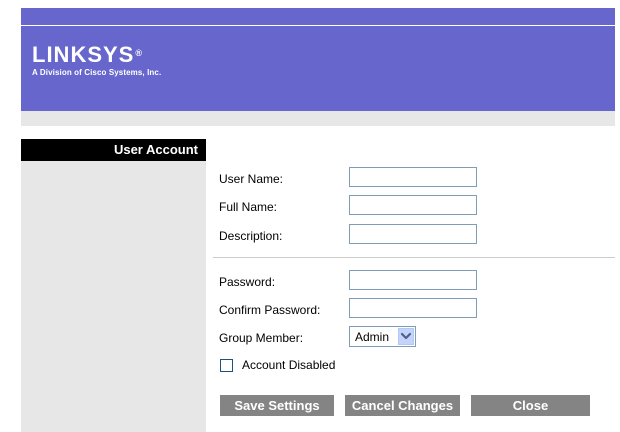  Describe the element at coordinates (251, 236) in the screenshot. I see `description-label: Description:` at that location.